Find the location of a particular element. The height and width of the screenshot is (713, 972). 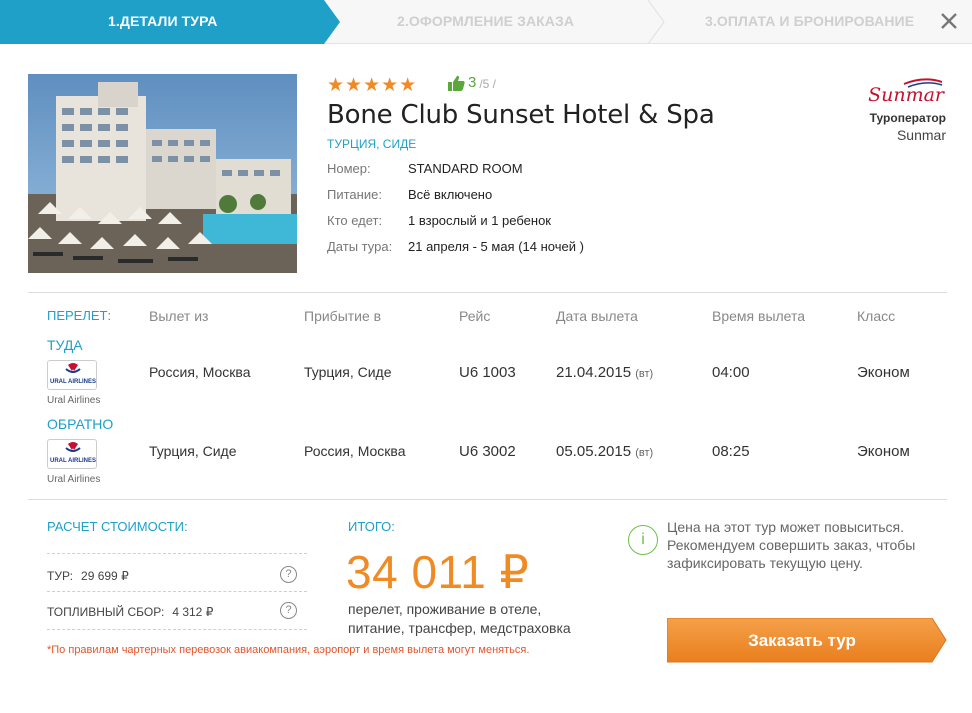

step-tour-details: 1.ДЕТАЛИ ТУРА is located at coordinates (170, 22).